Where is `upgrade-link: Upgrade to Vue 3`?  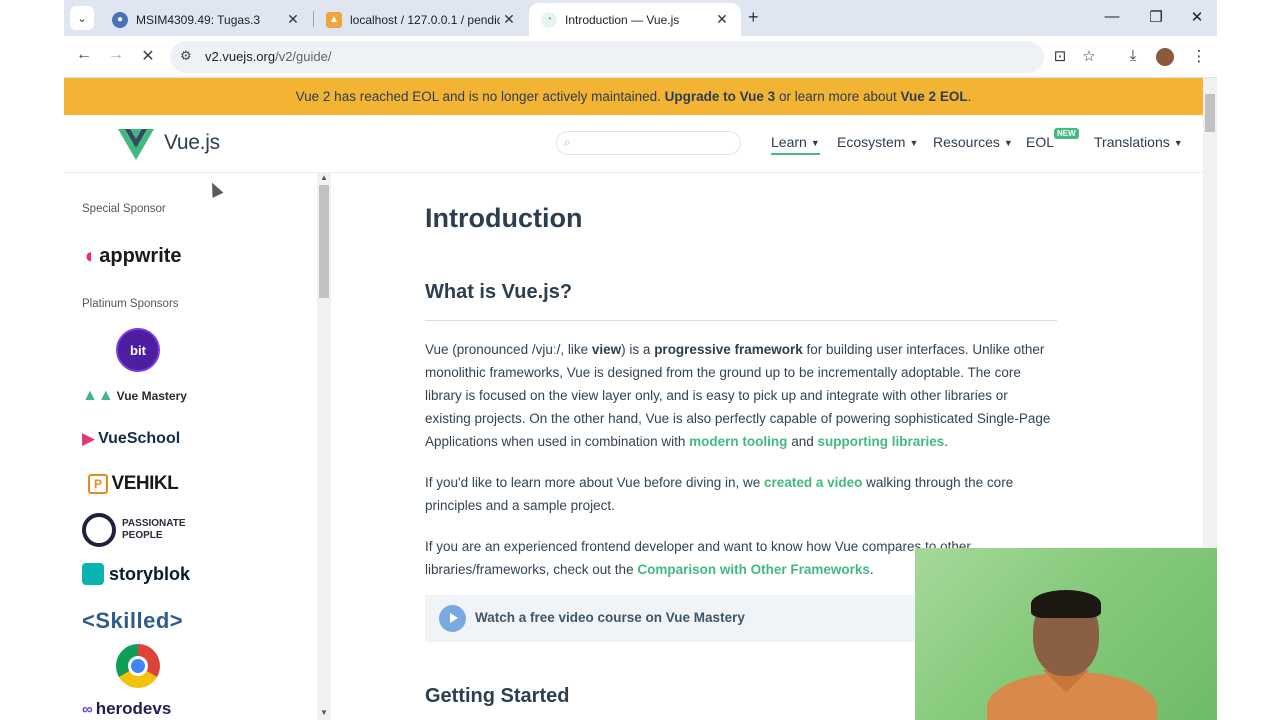 upgrade-link: Upgrade to Vue 3 is located at coordinates (720, 96).